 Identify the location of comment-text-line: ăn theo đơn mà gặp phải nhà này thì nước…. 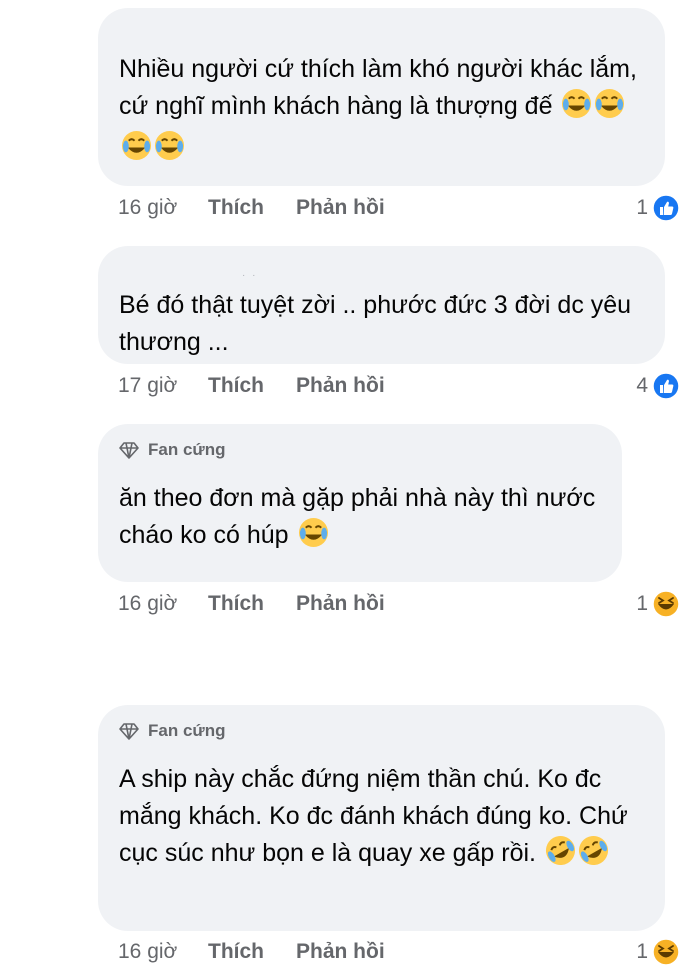
(357, 516).